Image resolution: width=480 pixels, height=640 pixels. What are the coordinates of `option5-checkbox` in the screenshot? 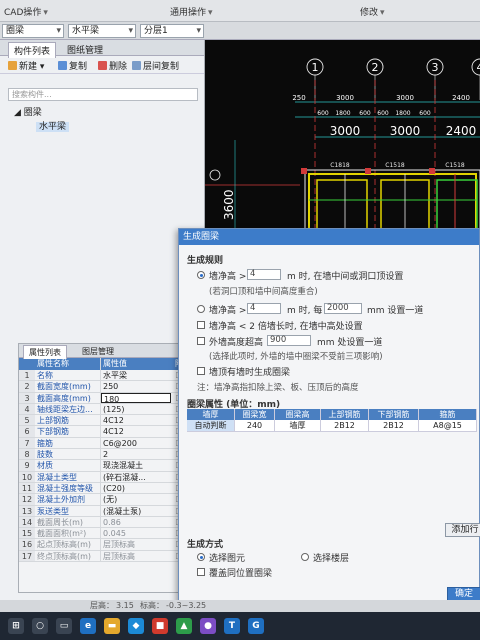 It's located at (201, 371).